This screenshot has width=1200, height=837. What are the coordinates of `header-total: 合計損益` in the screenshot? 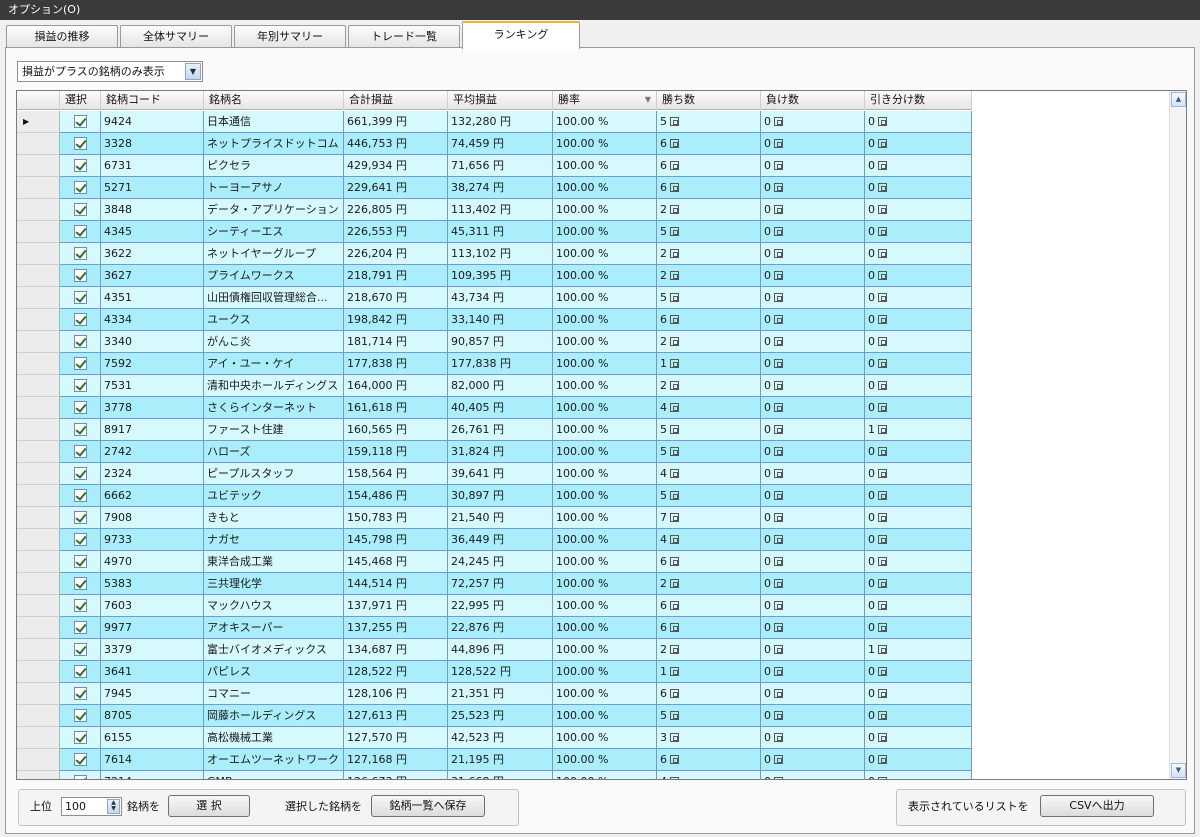 It's located at (396, 100).